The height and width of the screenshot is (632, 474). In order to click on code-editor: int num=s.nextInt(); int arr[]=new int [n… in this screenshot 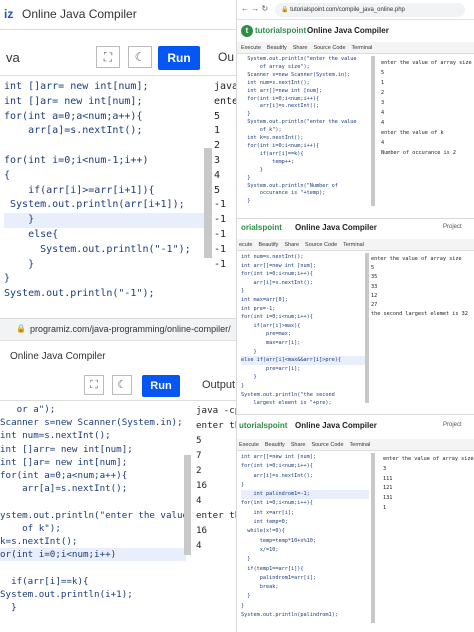, I will do `click(303, 330)`.